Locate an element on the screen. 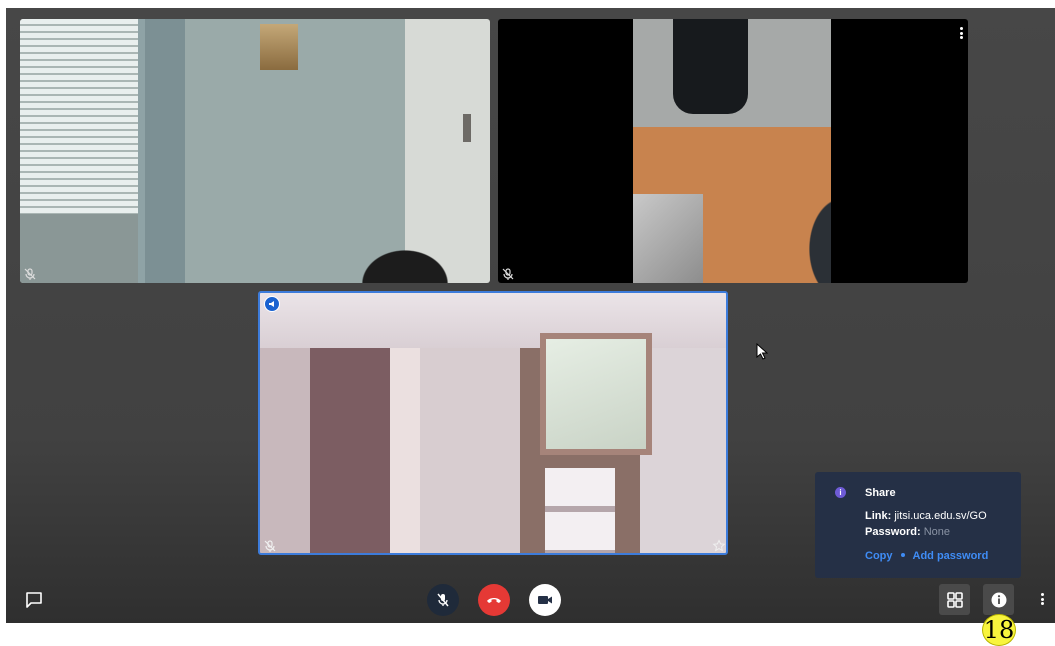 Image resolution: width=1055 pixels, height=646 pixels. tile-scene-blinds is located at coordinates (79, 116).